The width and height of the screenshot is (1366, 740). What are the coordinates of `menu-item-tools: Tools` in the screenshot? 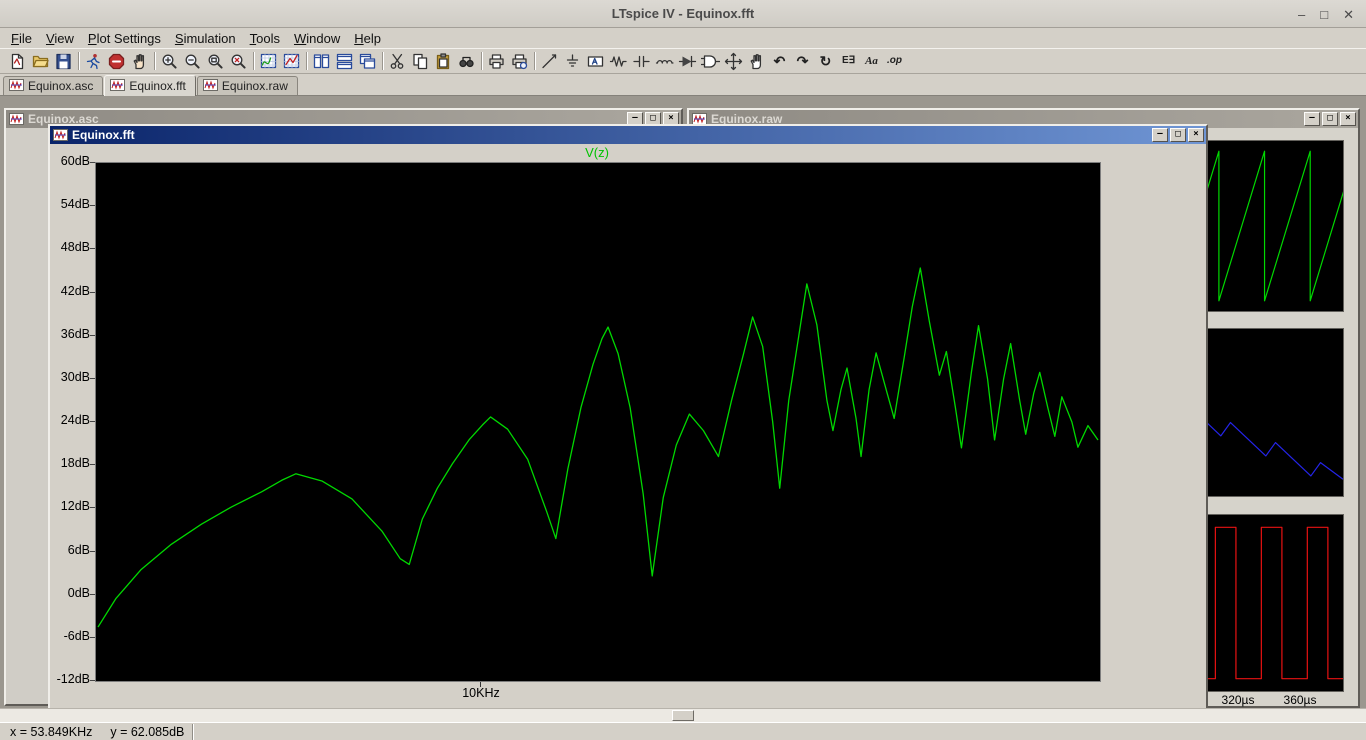 It's located at (265, 38).